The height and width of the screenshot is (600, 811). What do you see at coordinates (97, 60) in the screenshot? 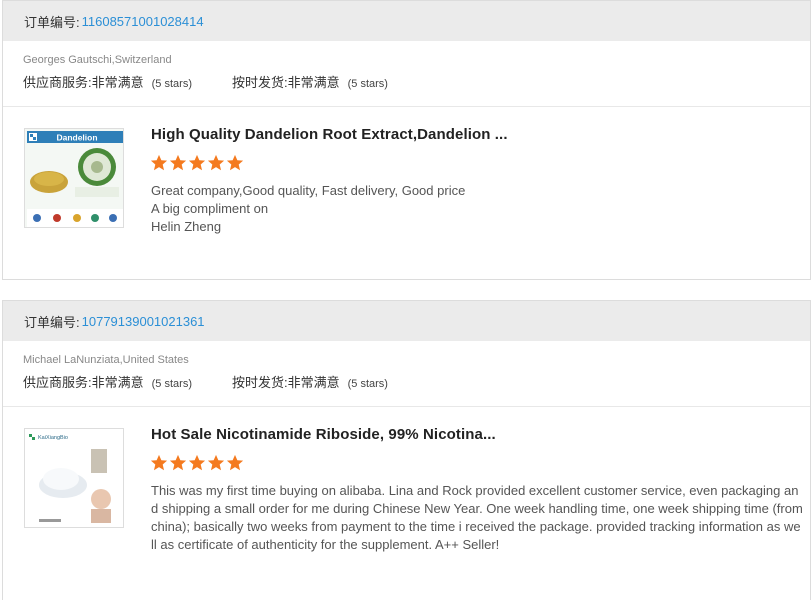
I see `buyer-name: Georges Gautschi,Switzerland` at bounding box center [97, 60].